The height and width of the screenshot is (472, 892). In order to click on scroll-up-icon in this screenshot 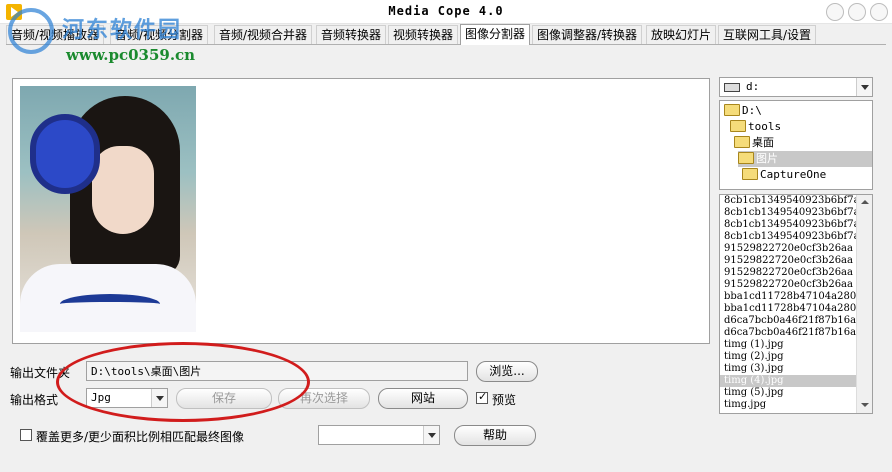, I will do `click(864, 202)`.